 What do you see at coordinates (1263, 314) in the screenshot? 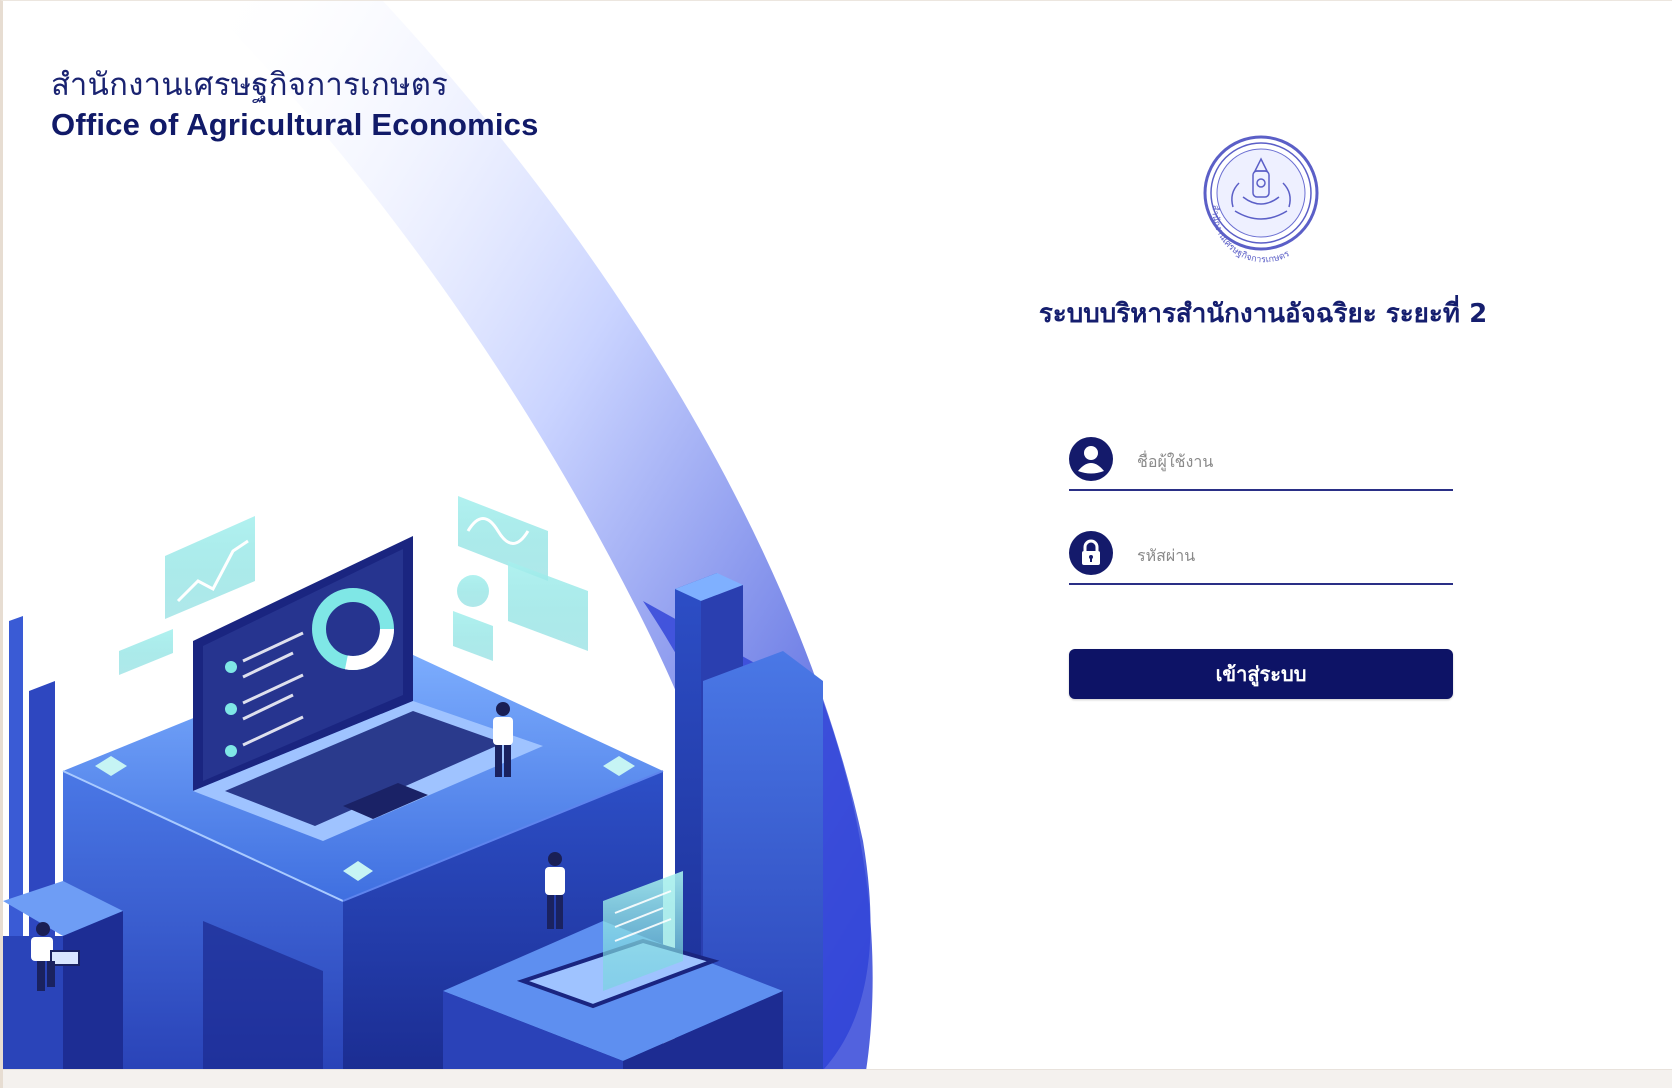
I see `system-title: ระบบบริหารสำนักงานอัจฉริยะ ระยะที่ 2` at bounding box center [1263, 314].